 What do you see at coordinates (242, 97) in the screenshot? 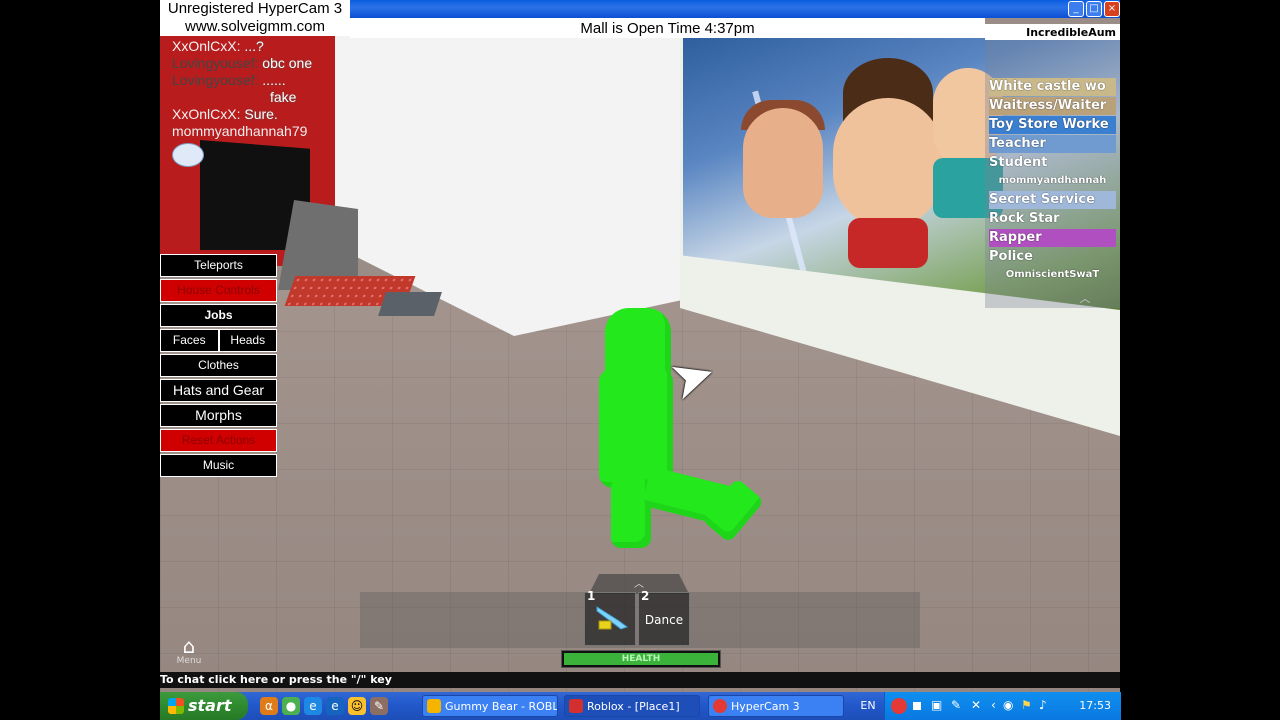
I see `chat-line: fake` at bounding box center [242, 97].